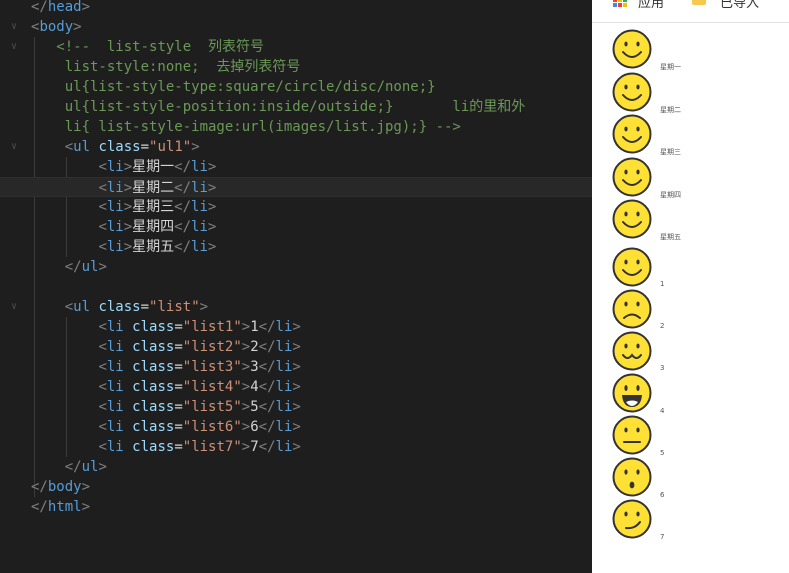 The height and width of the screenshot is (573, 789). What do you see at coordinates (56, 27) in the screenshot?
I see `code-token: body` at bounding box center [56, 27].